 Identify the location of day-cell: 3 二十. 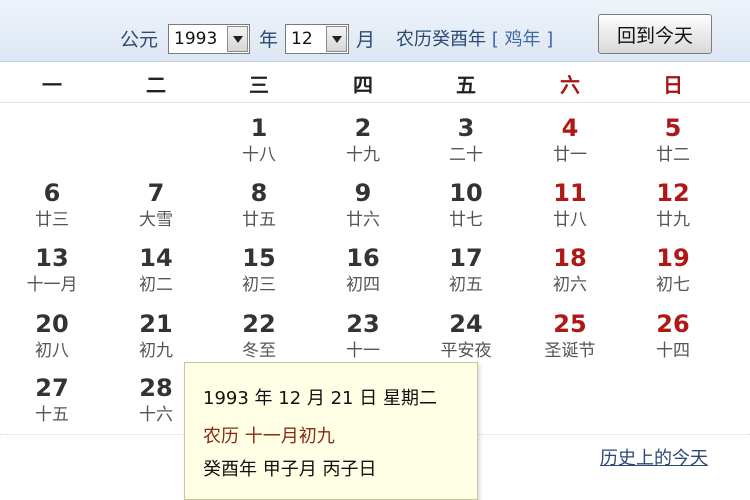
(466, 140).